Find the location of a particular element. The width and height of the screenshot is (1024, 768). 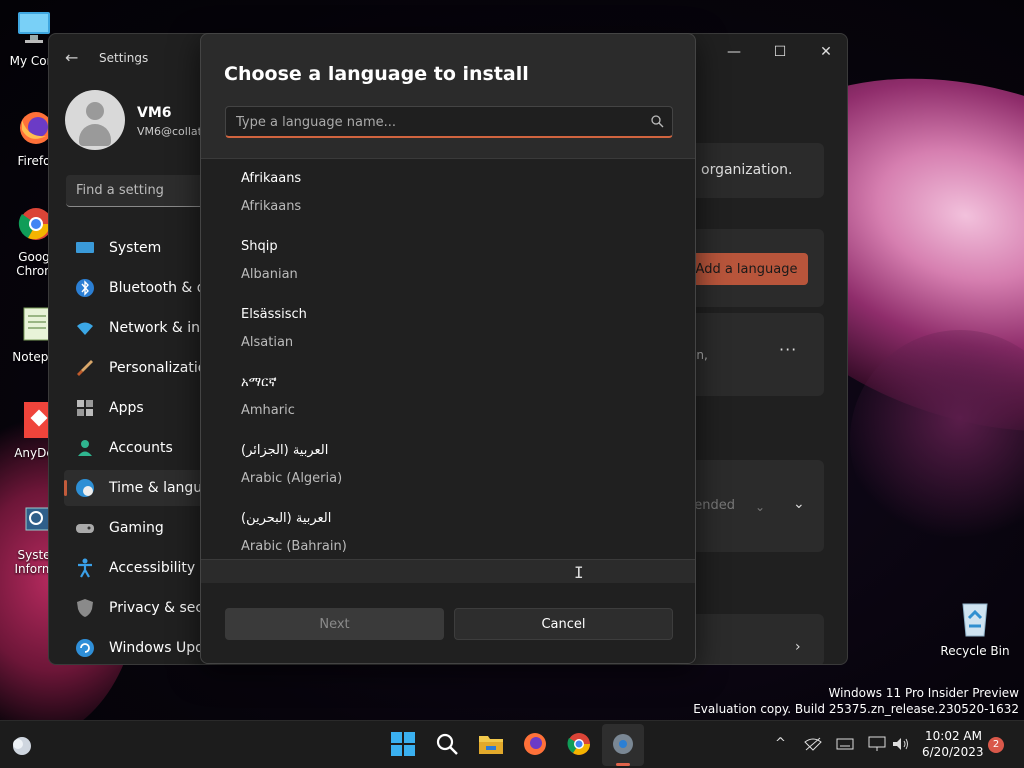

clock-time: 10:02 AM is located at coordinates (953, 736).